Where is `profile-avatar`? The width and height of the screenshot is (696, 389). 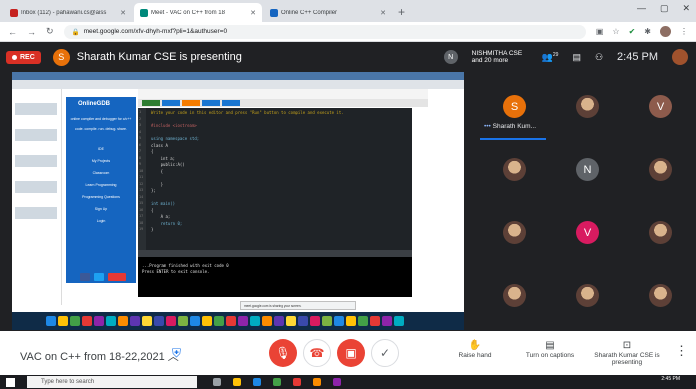 profile-avatar is located at coordinates (665, 31).